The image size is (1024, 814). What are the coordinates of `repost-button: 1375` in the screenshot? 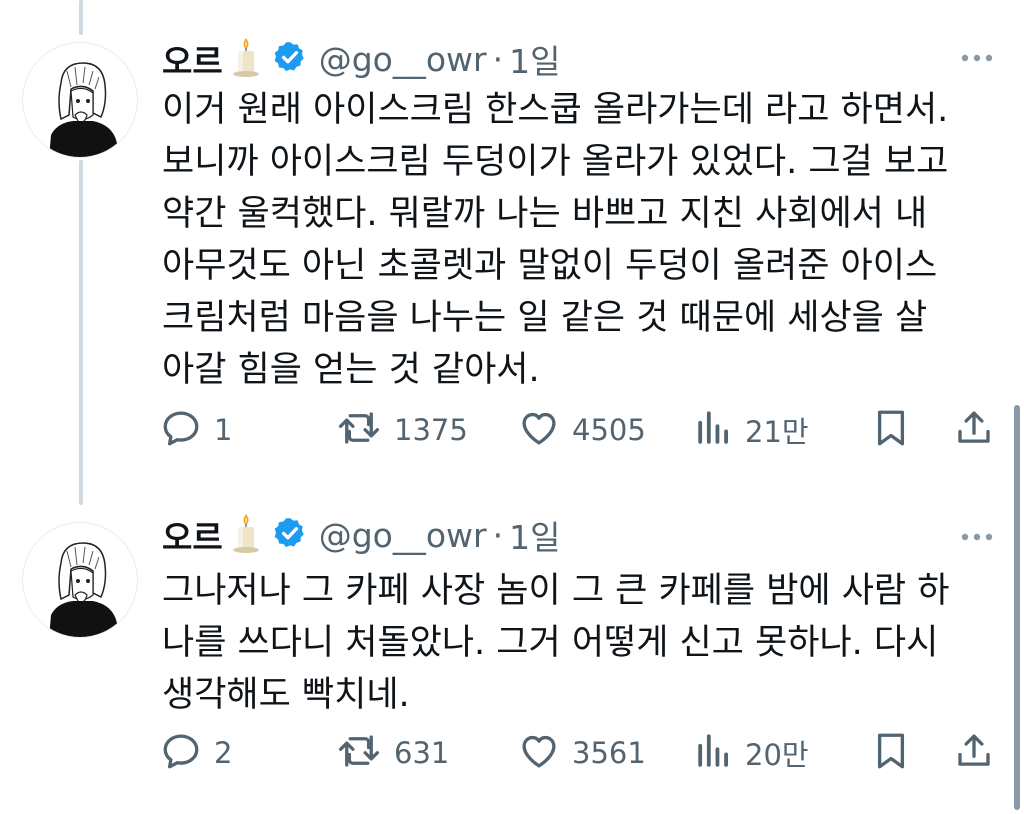 It's located at (402, 430).